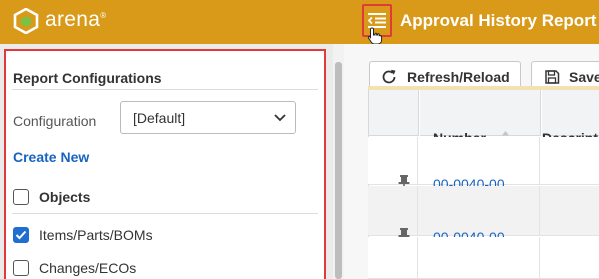  What do you see at coordinates (96, 235) in the screenshot?
I see `items-parts-boms-label: Items/Parts/BOMs` at bounding box center [96, 235].